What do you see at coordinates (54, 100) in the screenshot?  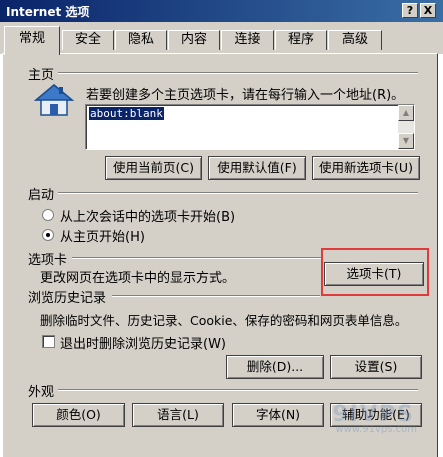 I see `home-icon` at bounding box center [54, 100].